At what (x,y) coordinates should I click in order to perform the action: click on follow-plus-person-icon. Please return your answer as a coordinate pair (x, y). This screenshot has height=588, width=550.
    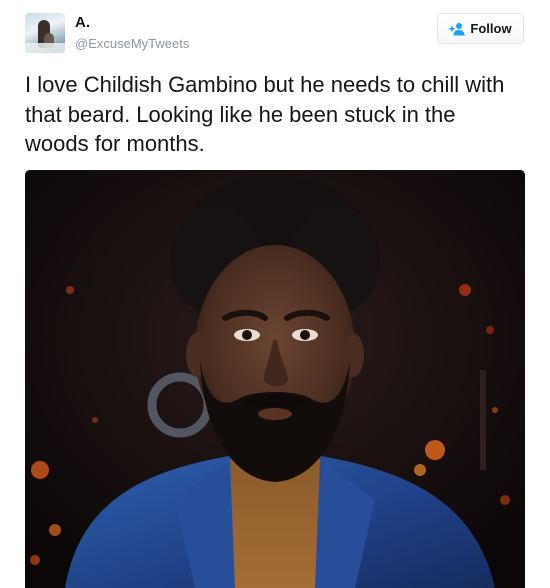
    Looking at the image, I should click on (457, 29).